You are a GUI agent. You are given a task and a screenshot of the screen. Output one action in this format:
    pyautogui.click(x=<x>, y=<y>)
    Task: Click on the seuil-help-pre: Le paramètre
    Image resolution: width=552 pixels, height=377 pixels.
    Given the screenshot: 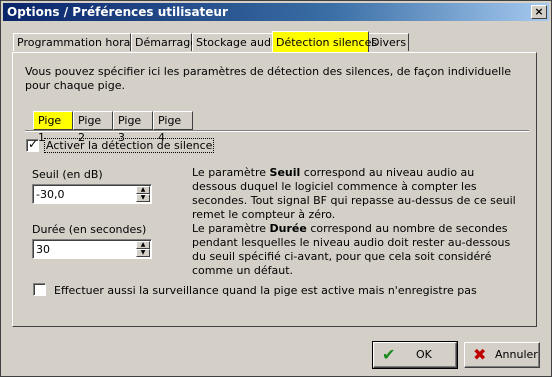 What is the action you would take?
    pyautogui.click(x=231, y=172)
    